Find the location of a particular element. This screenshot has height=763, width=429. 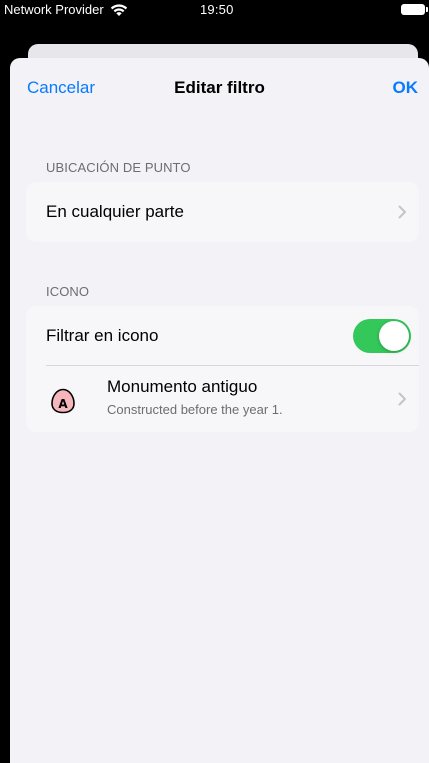

wifi-icon is located at coordinates (118, 9).